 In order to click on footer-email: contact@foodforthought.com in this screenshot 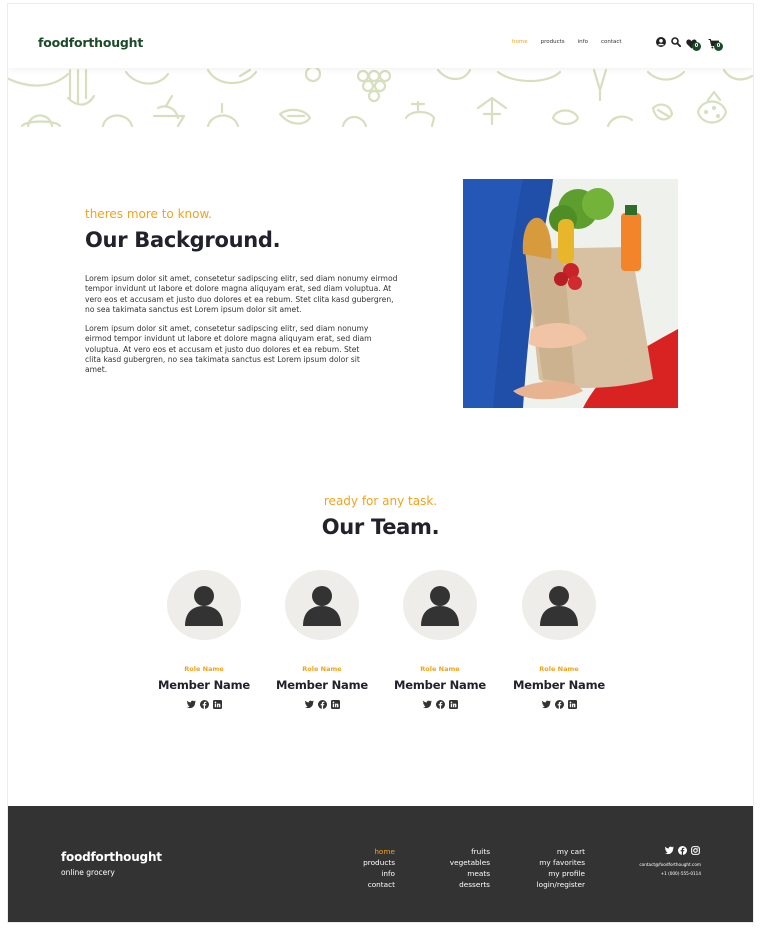, I will do `click(634, 864)`.